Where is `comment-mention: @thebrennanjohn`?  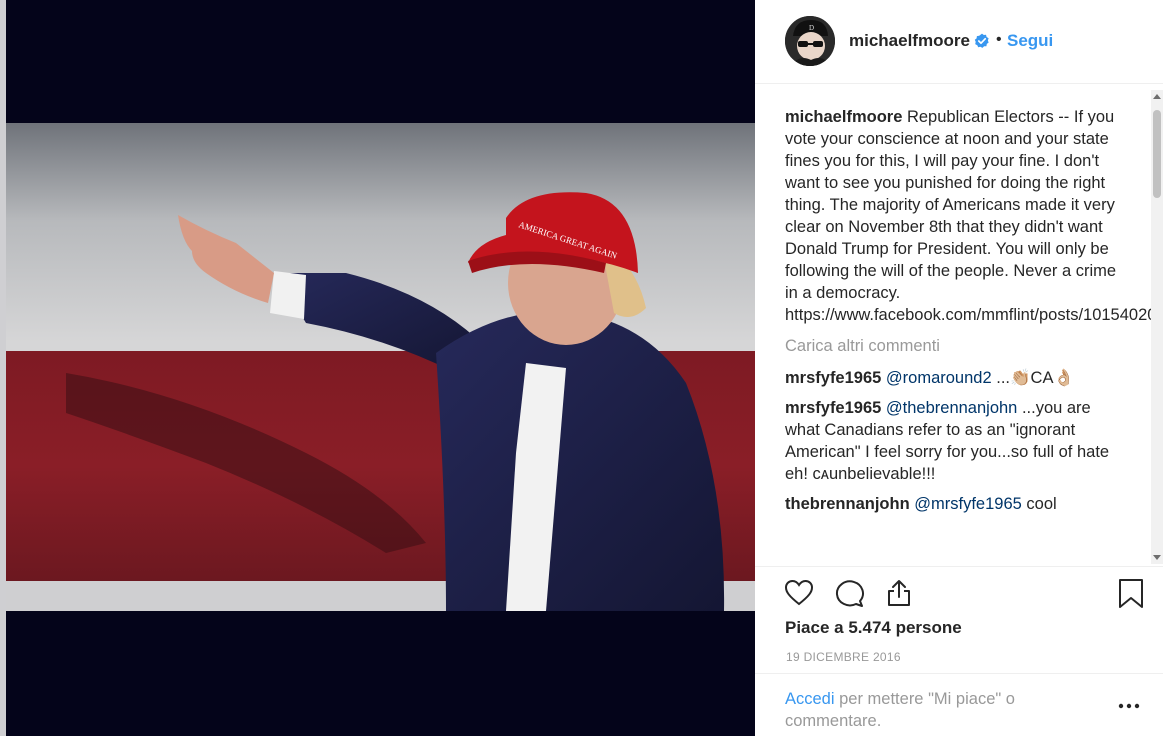
comment-mention: @thebrennanjohn is located at coordinates (951, 408).